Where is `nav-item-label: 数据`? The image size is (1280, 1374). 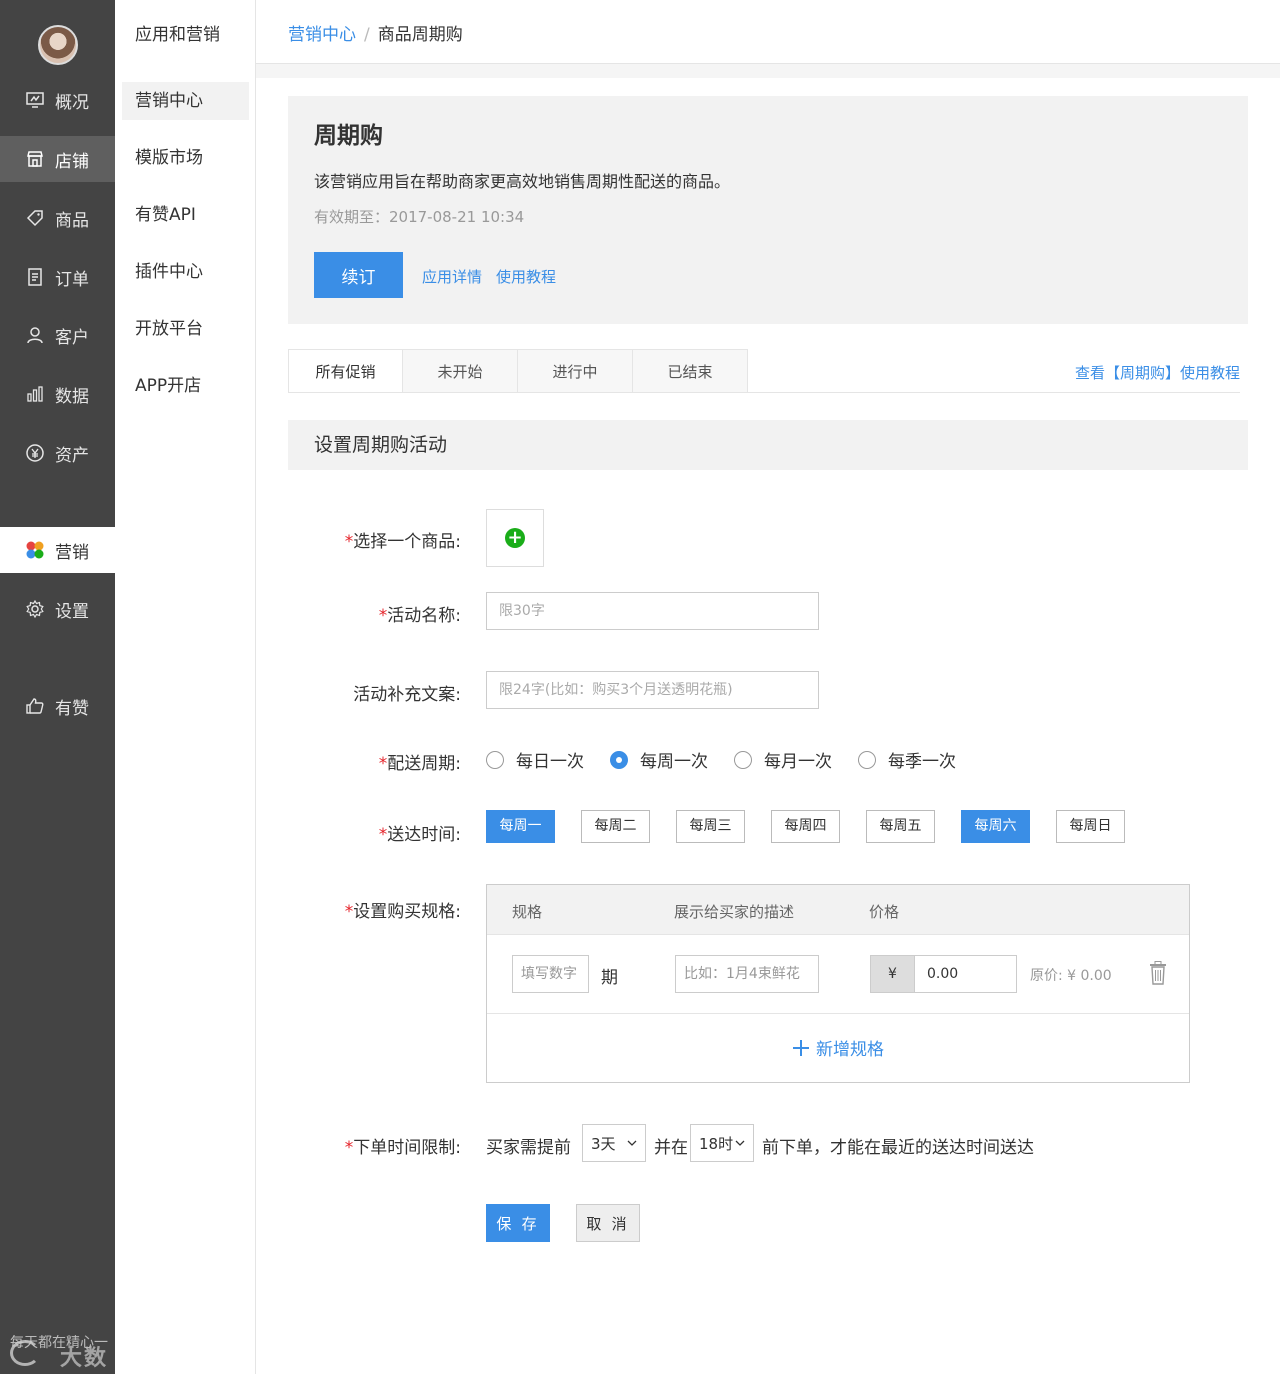 nav-item-label: 数据 is located at coordinates (72, 396).